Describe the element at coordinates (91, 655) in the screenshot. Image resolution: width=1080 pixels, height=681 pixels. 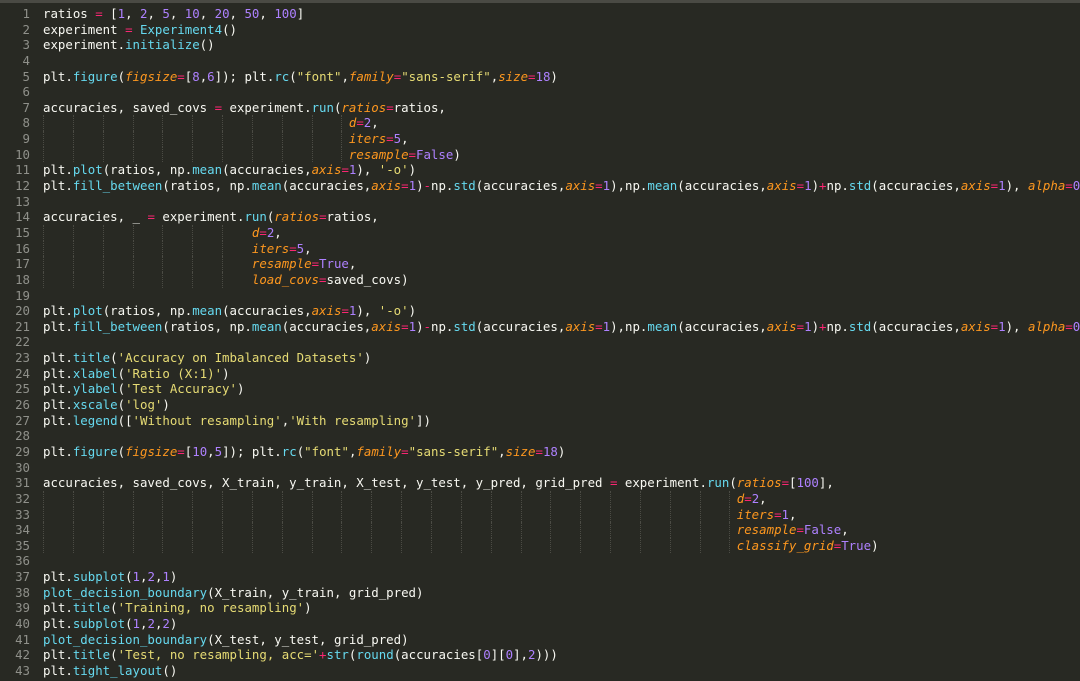
I see `code-token: title` at that location.